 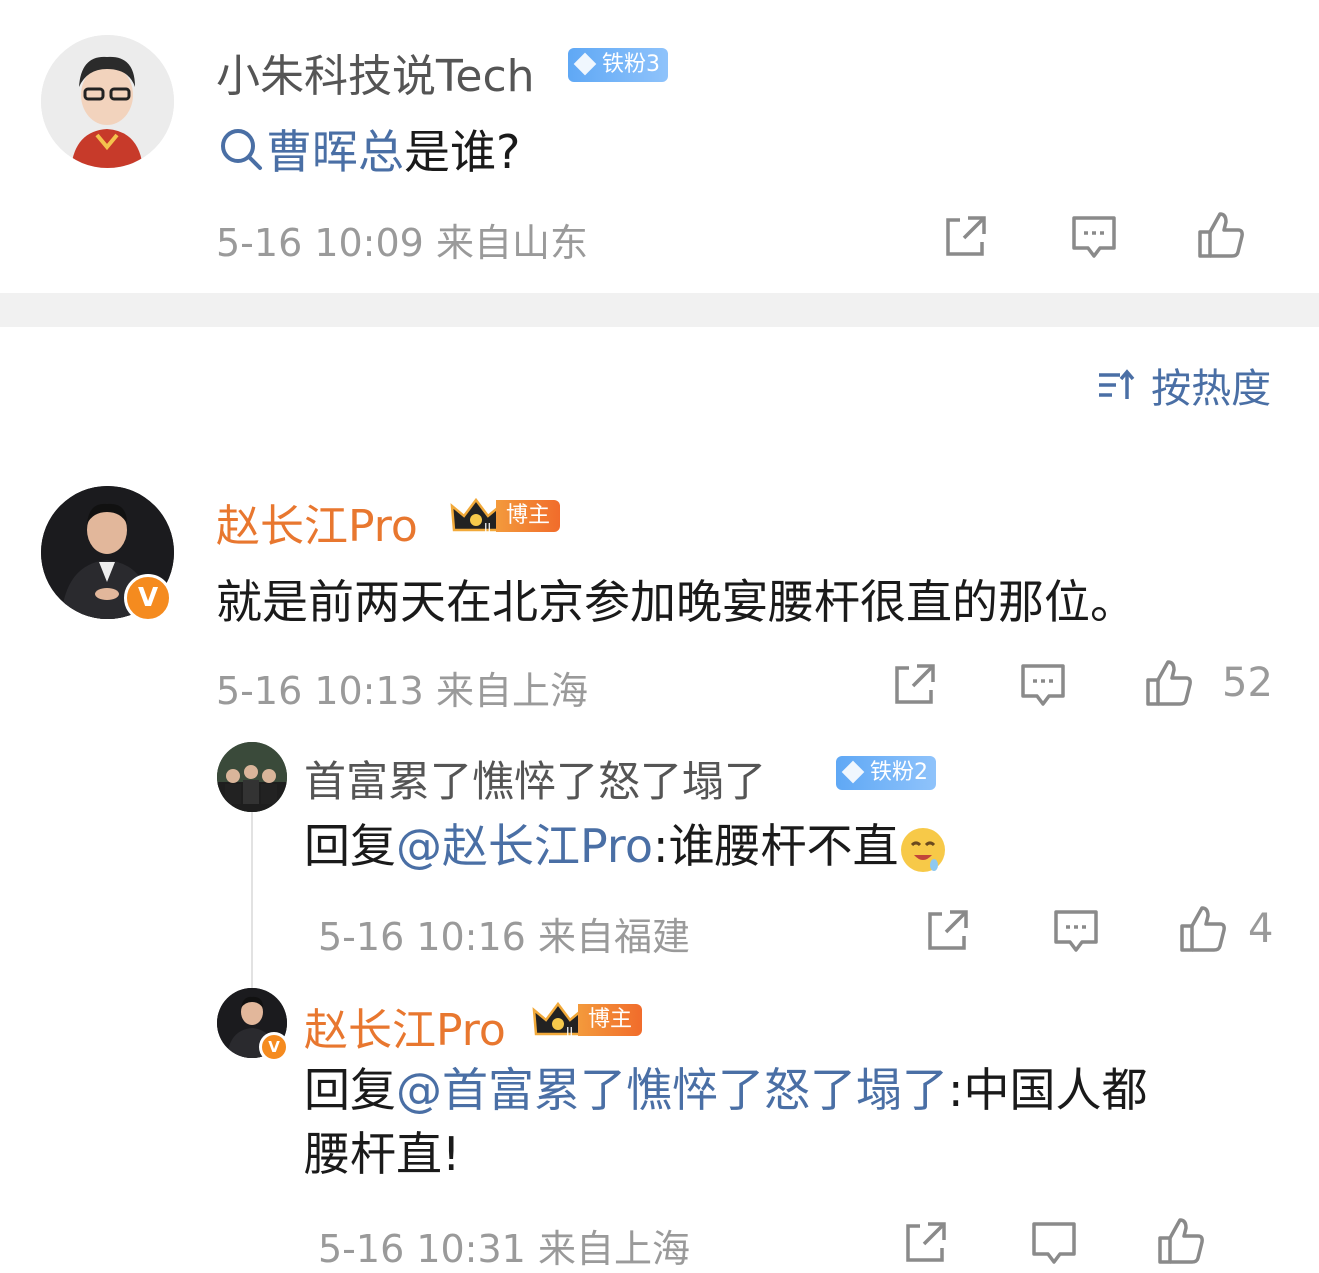 I want to click on post-time: 5-16 10:09, so click(x=320, y=243).